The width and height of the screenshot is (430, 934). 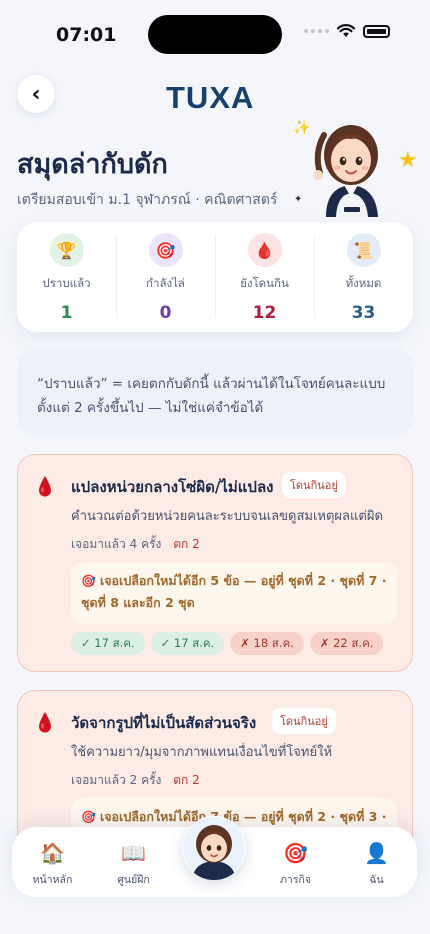 What do you see at coordinates (92, 164) in the screenshot?
I see `page-title: สมุดล่ากับดัก` at bounding box center [92, 164].